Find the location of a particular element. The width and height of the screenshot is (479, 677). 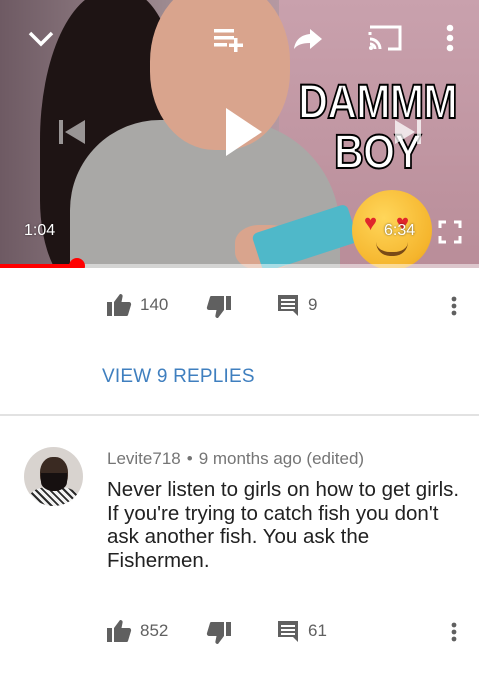

comment-more-icon is located at coordinates (454, 634).